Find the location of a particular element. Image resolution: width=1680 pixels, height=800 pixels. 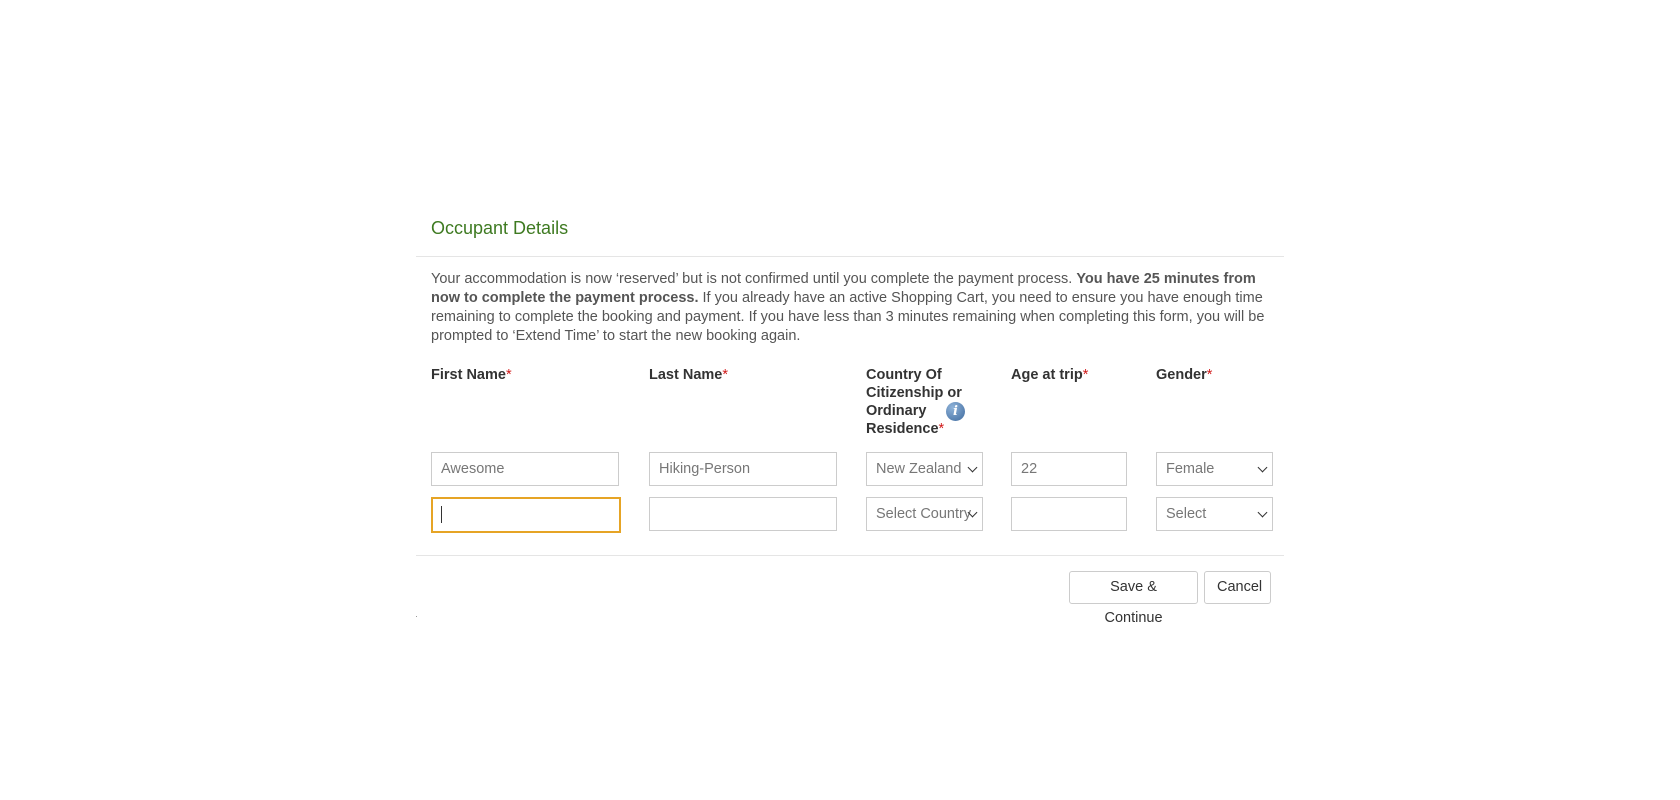

country-select: New Zealand is located at coordinates (924, 469).